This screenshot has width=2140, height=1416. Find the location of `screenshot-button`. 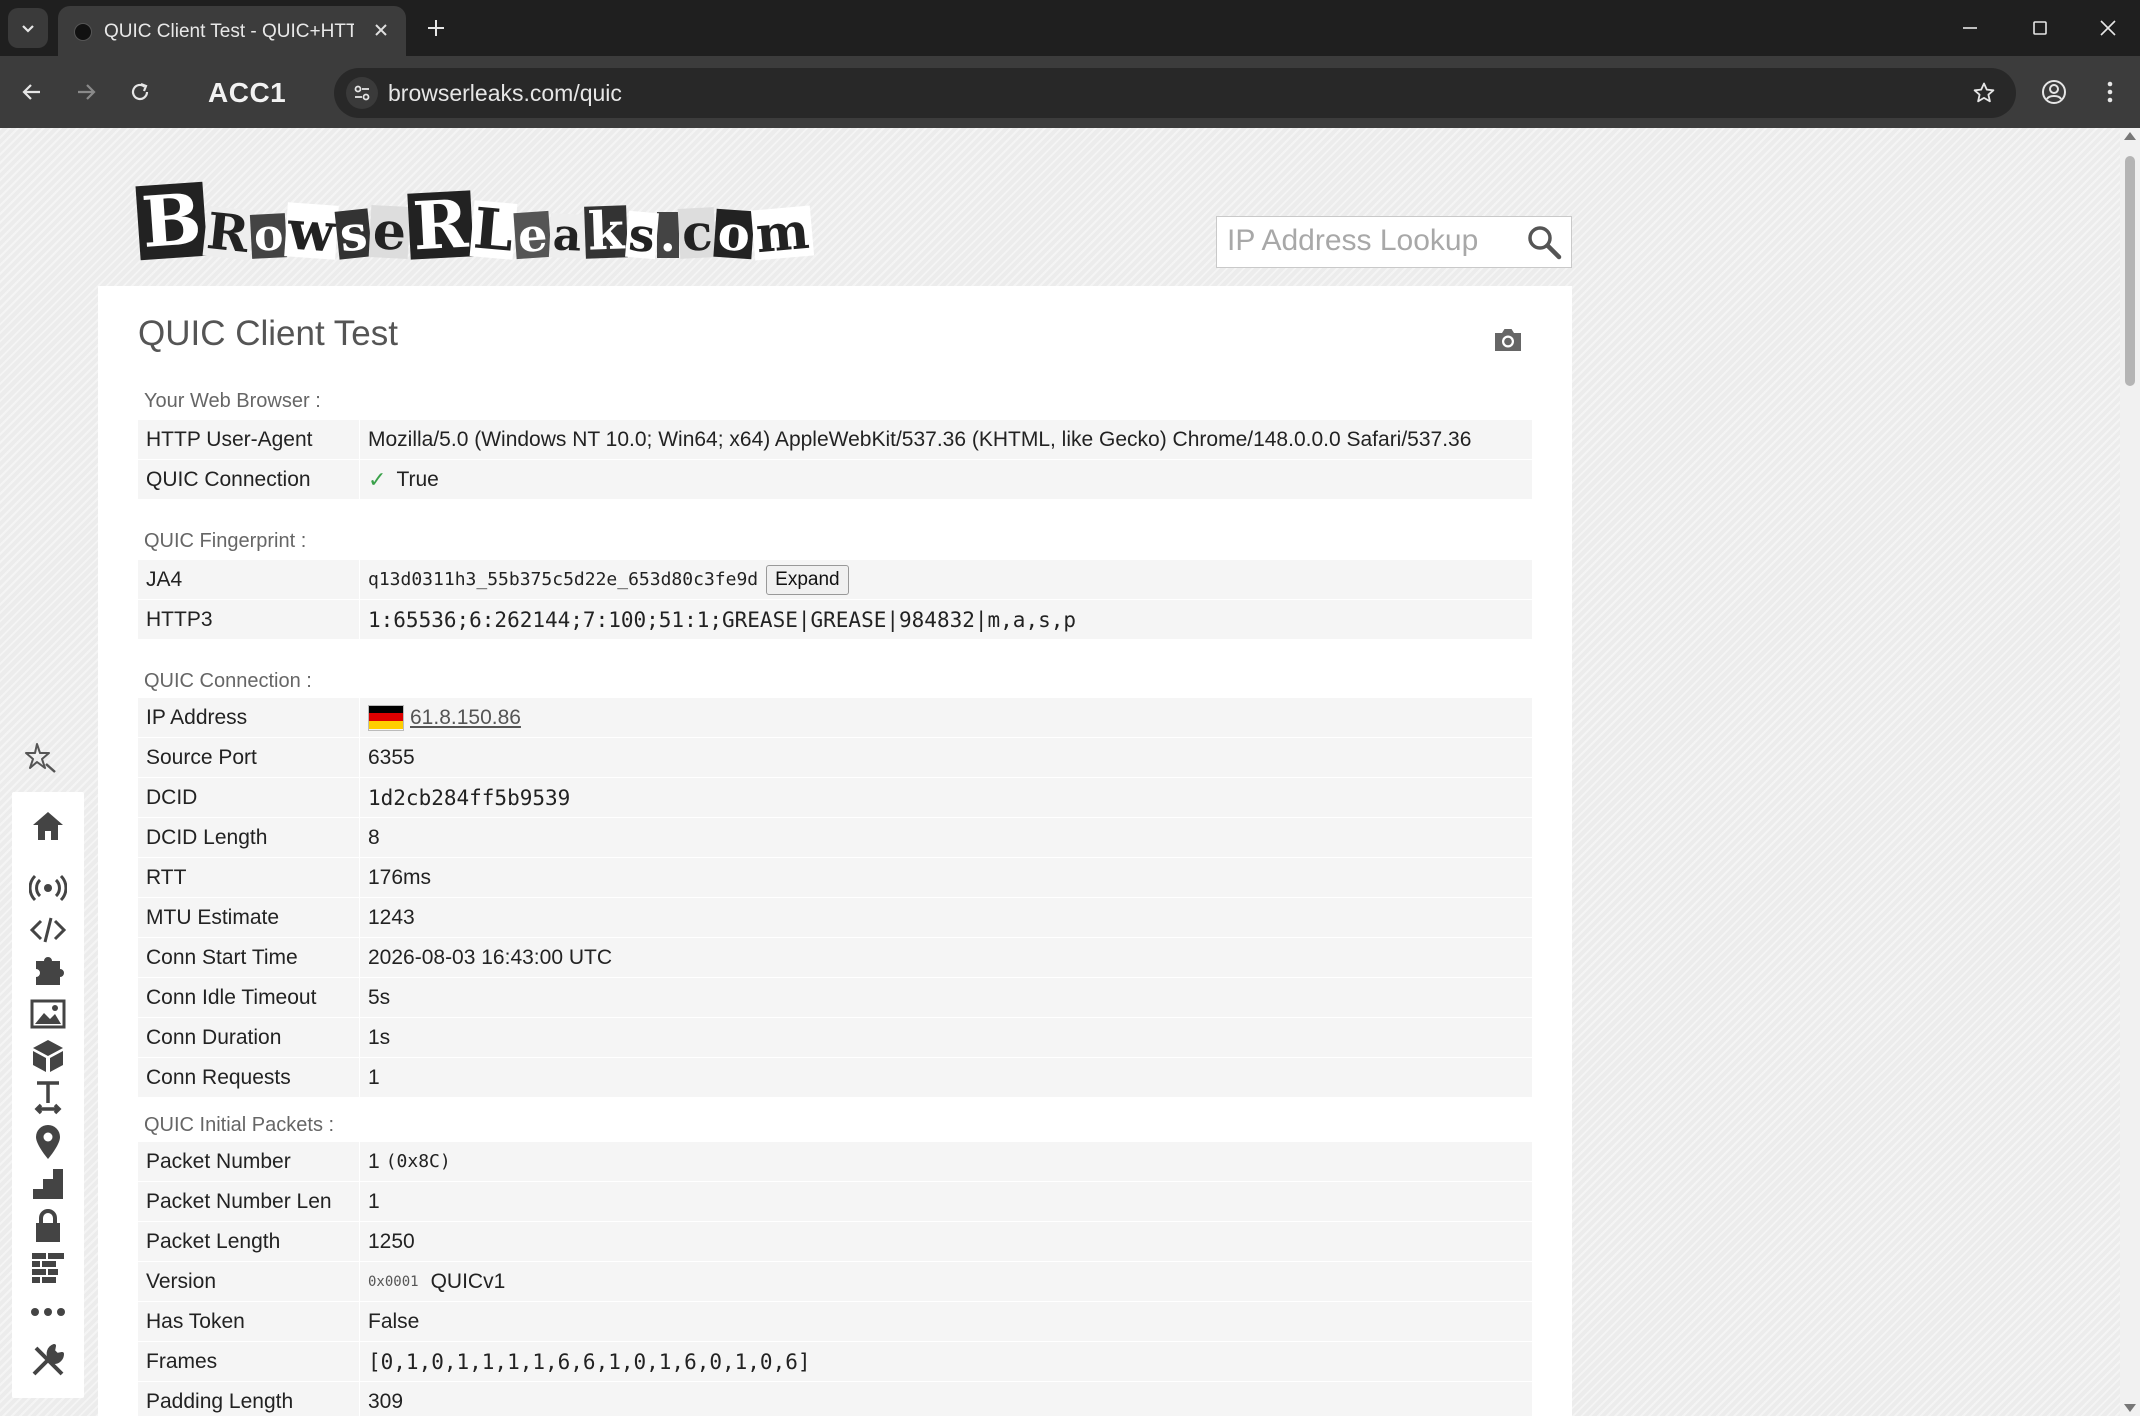

screenshot-button is located at coordinates (1508, 340).